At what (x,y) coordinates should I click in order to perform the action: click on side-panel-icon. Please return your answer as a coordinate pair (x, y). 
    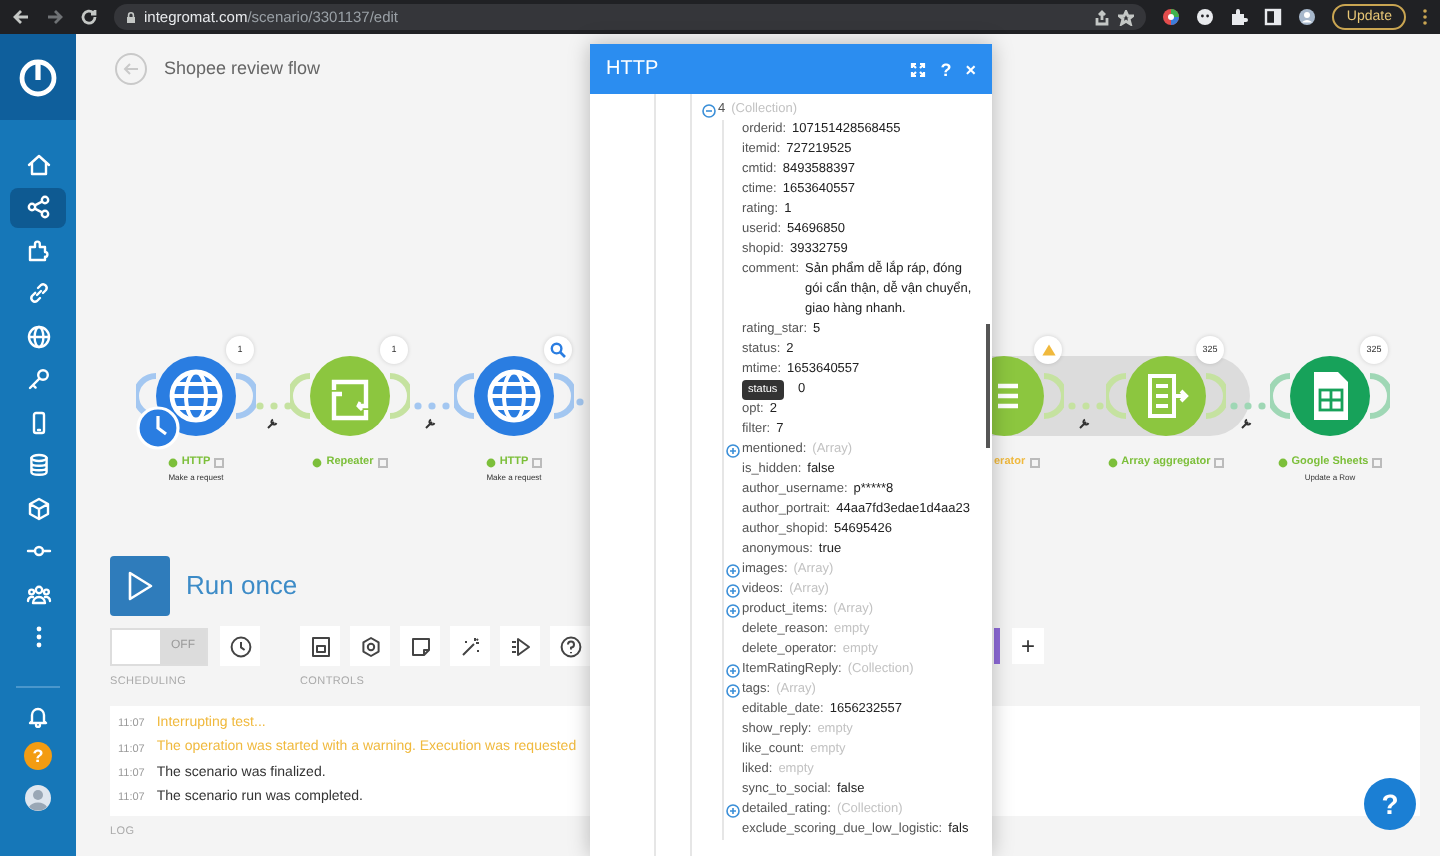
    Looking at the image, I should click on (1273, 17).